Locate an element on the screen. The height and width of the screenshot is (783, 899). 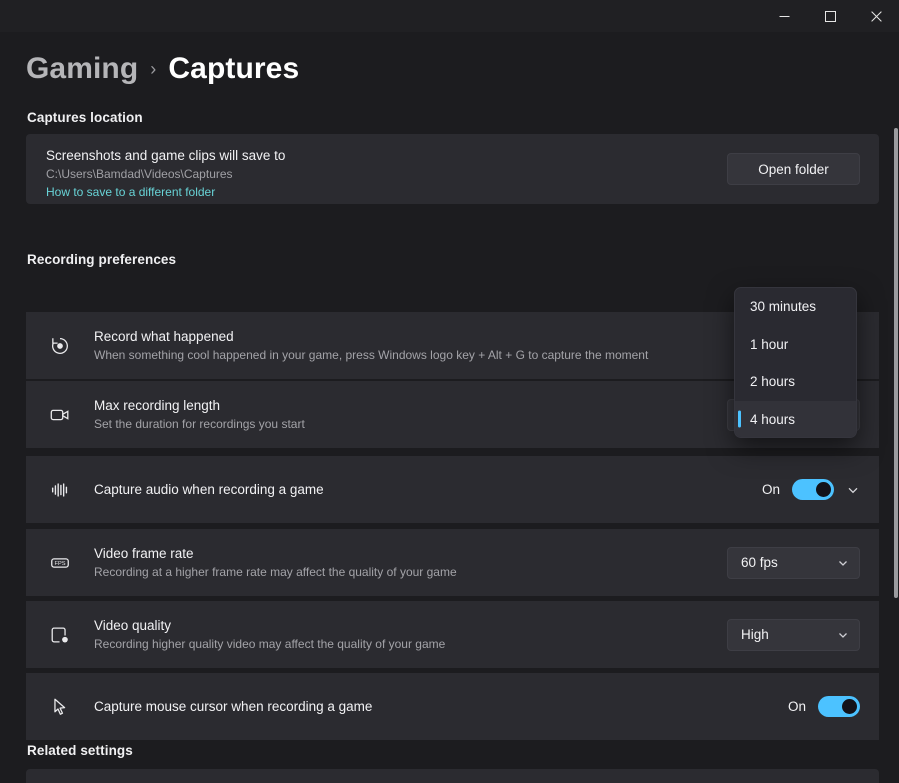
row-control: High is located at coordinates (803, 634).